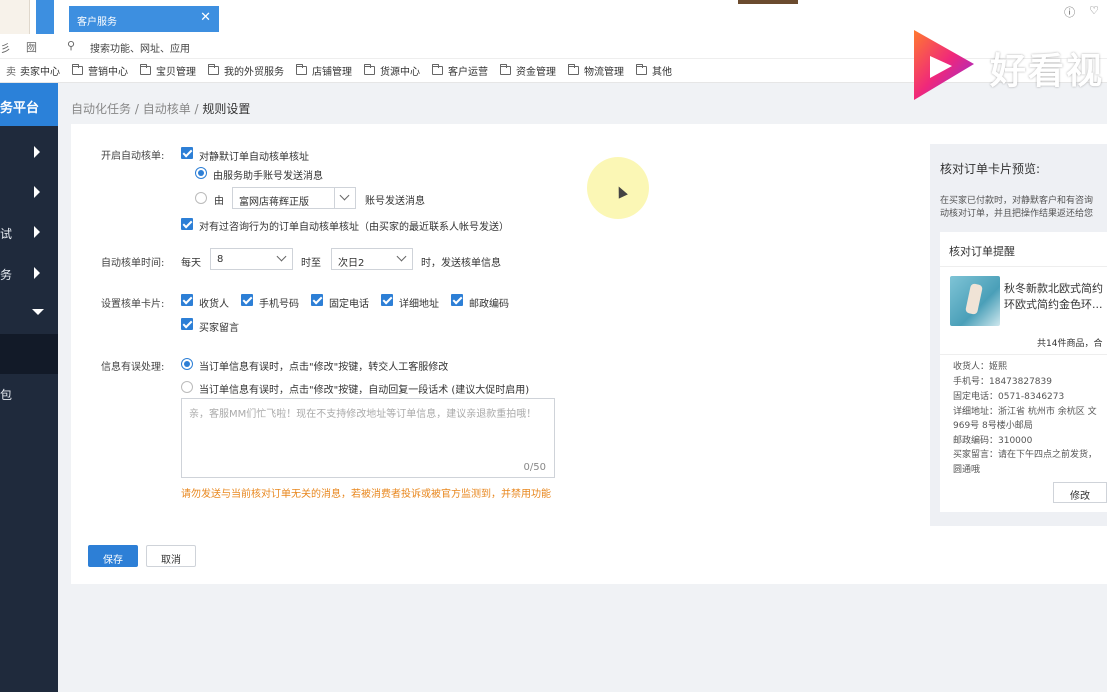 This screenshot has height=692, width=1107. I want to click on field-address-checkbox, so click(387, 300).